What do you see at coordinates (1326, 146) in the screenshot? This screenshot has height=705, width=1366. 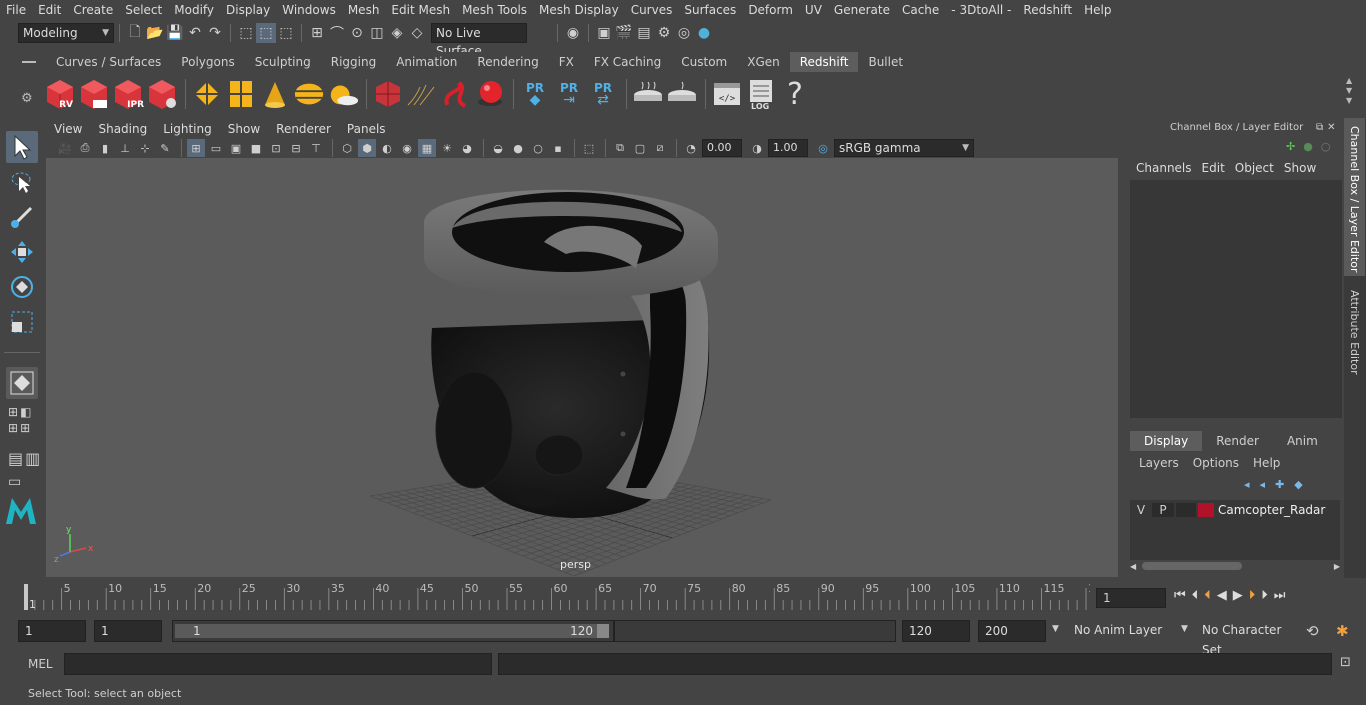 I see `tab-icon: ○` at bounding box center [1326, 146].